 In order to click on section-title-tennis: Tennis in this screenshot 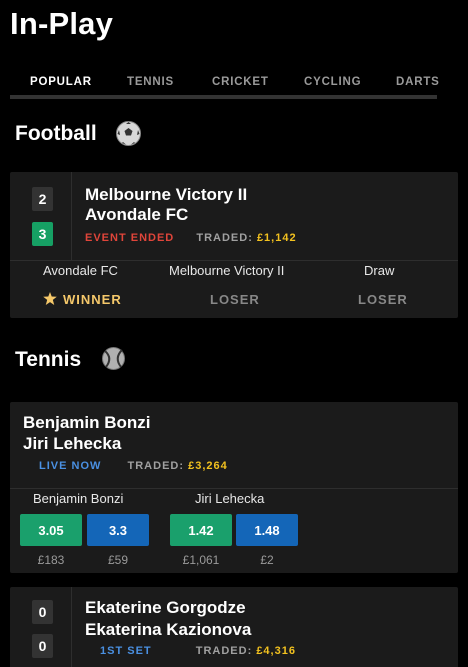, I will do `click(48, 359)`.